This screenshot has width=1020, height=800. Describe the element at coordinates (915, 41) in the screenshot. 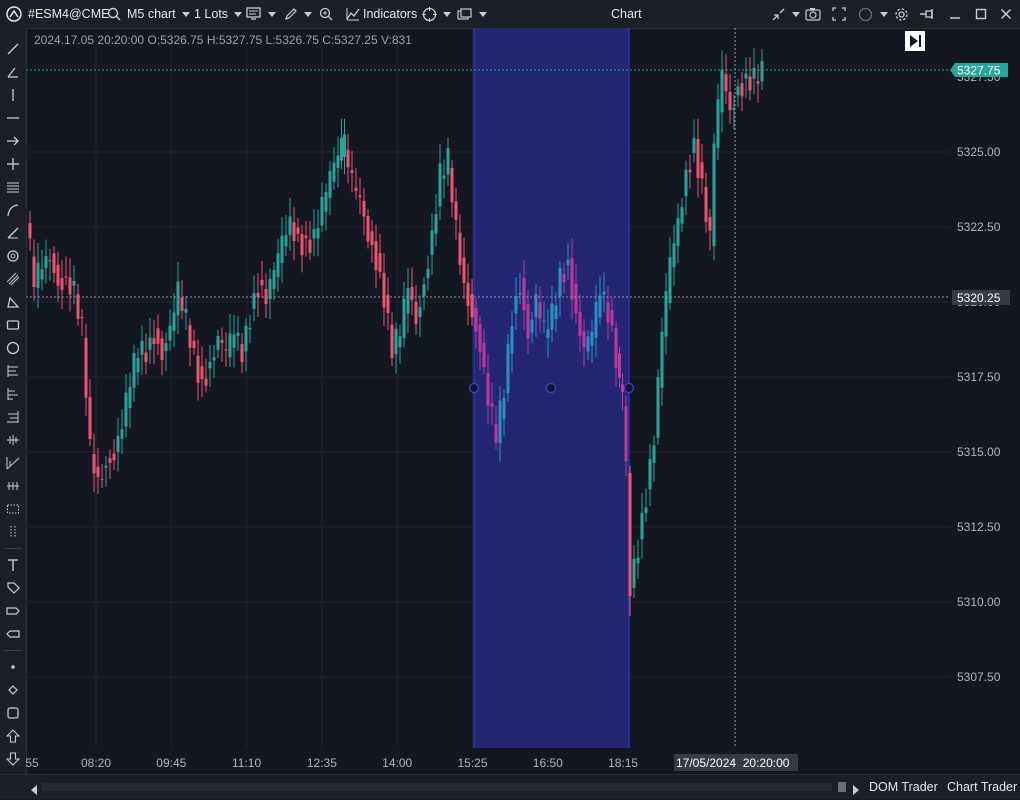

I see `scroll-to-end-button` at that location.